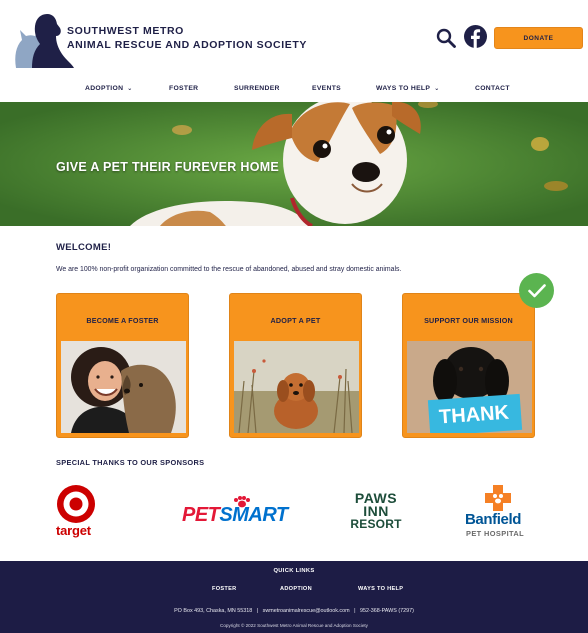 Image resolution: width=588 pixels, height=633 pixels. Describe the element at coordinates (495, 533) in the screenshot. I see `banfield-subtitle: PET HOSPITAL` at that location.